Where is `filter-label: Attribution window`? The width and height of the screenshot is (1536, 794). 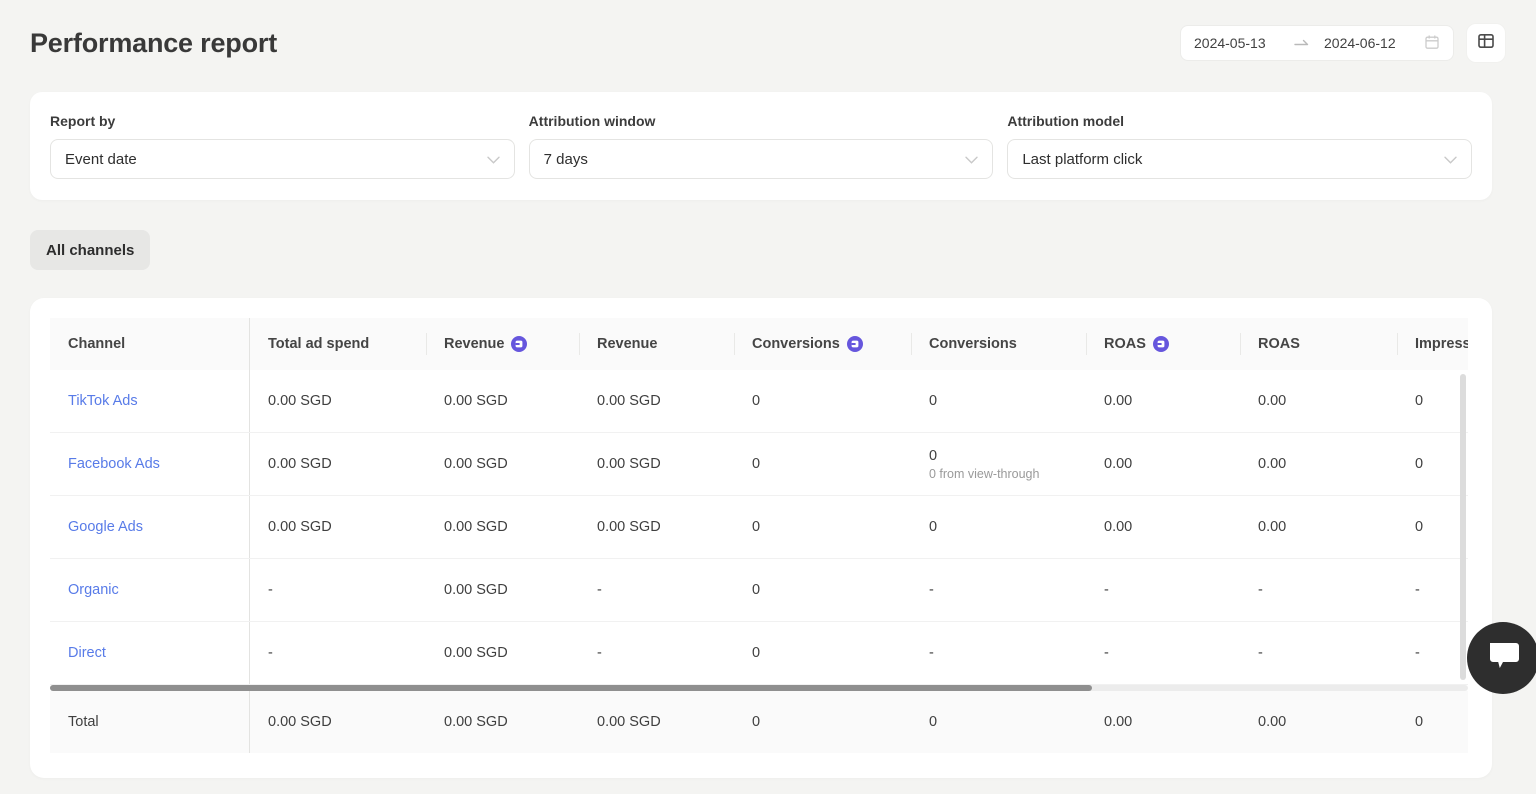
filter-label: Attribution window is located at coordinates (592, 121).